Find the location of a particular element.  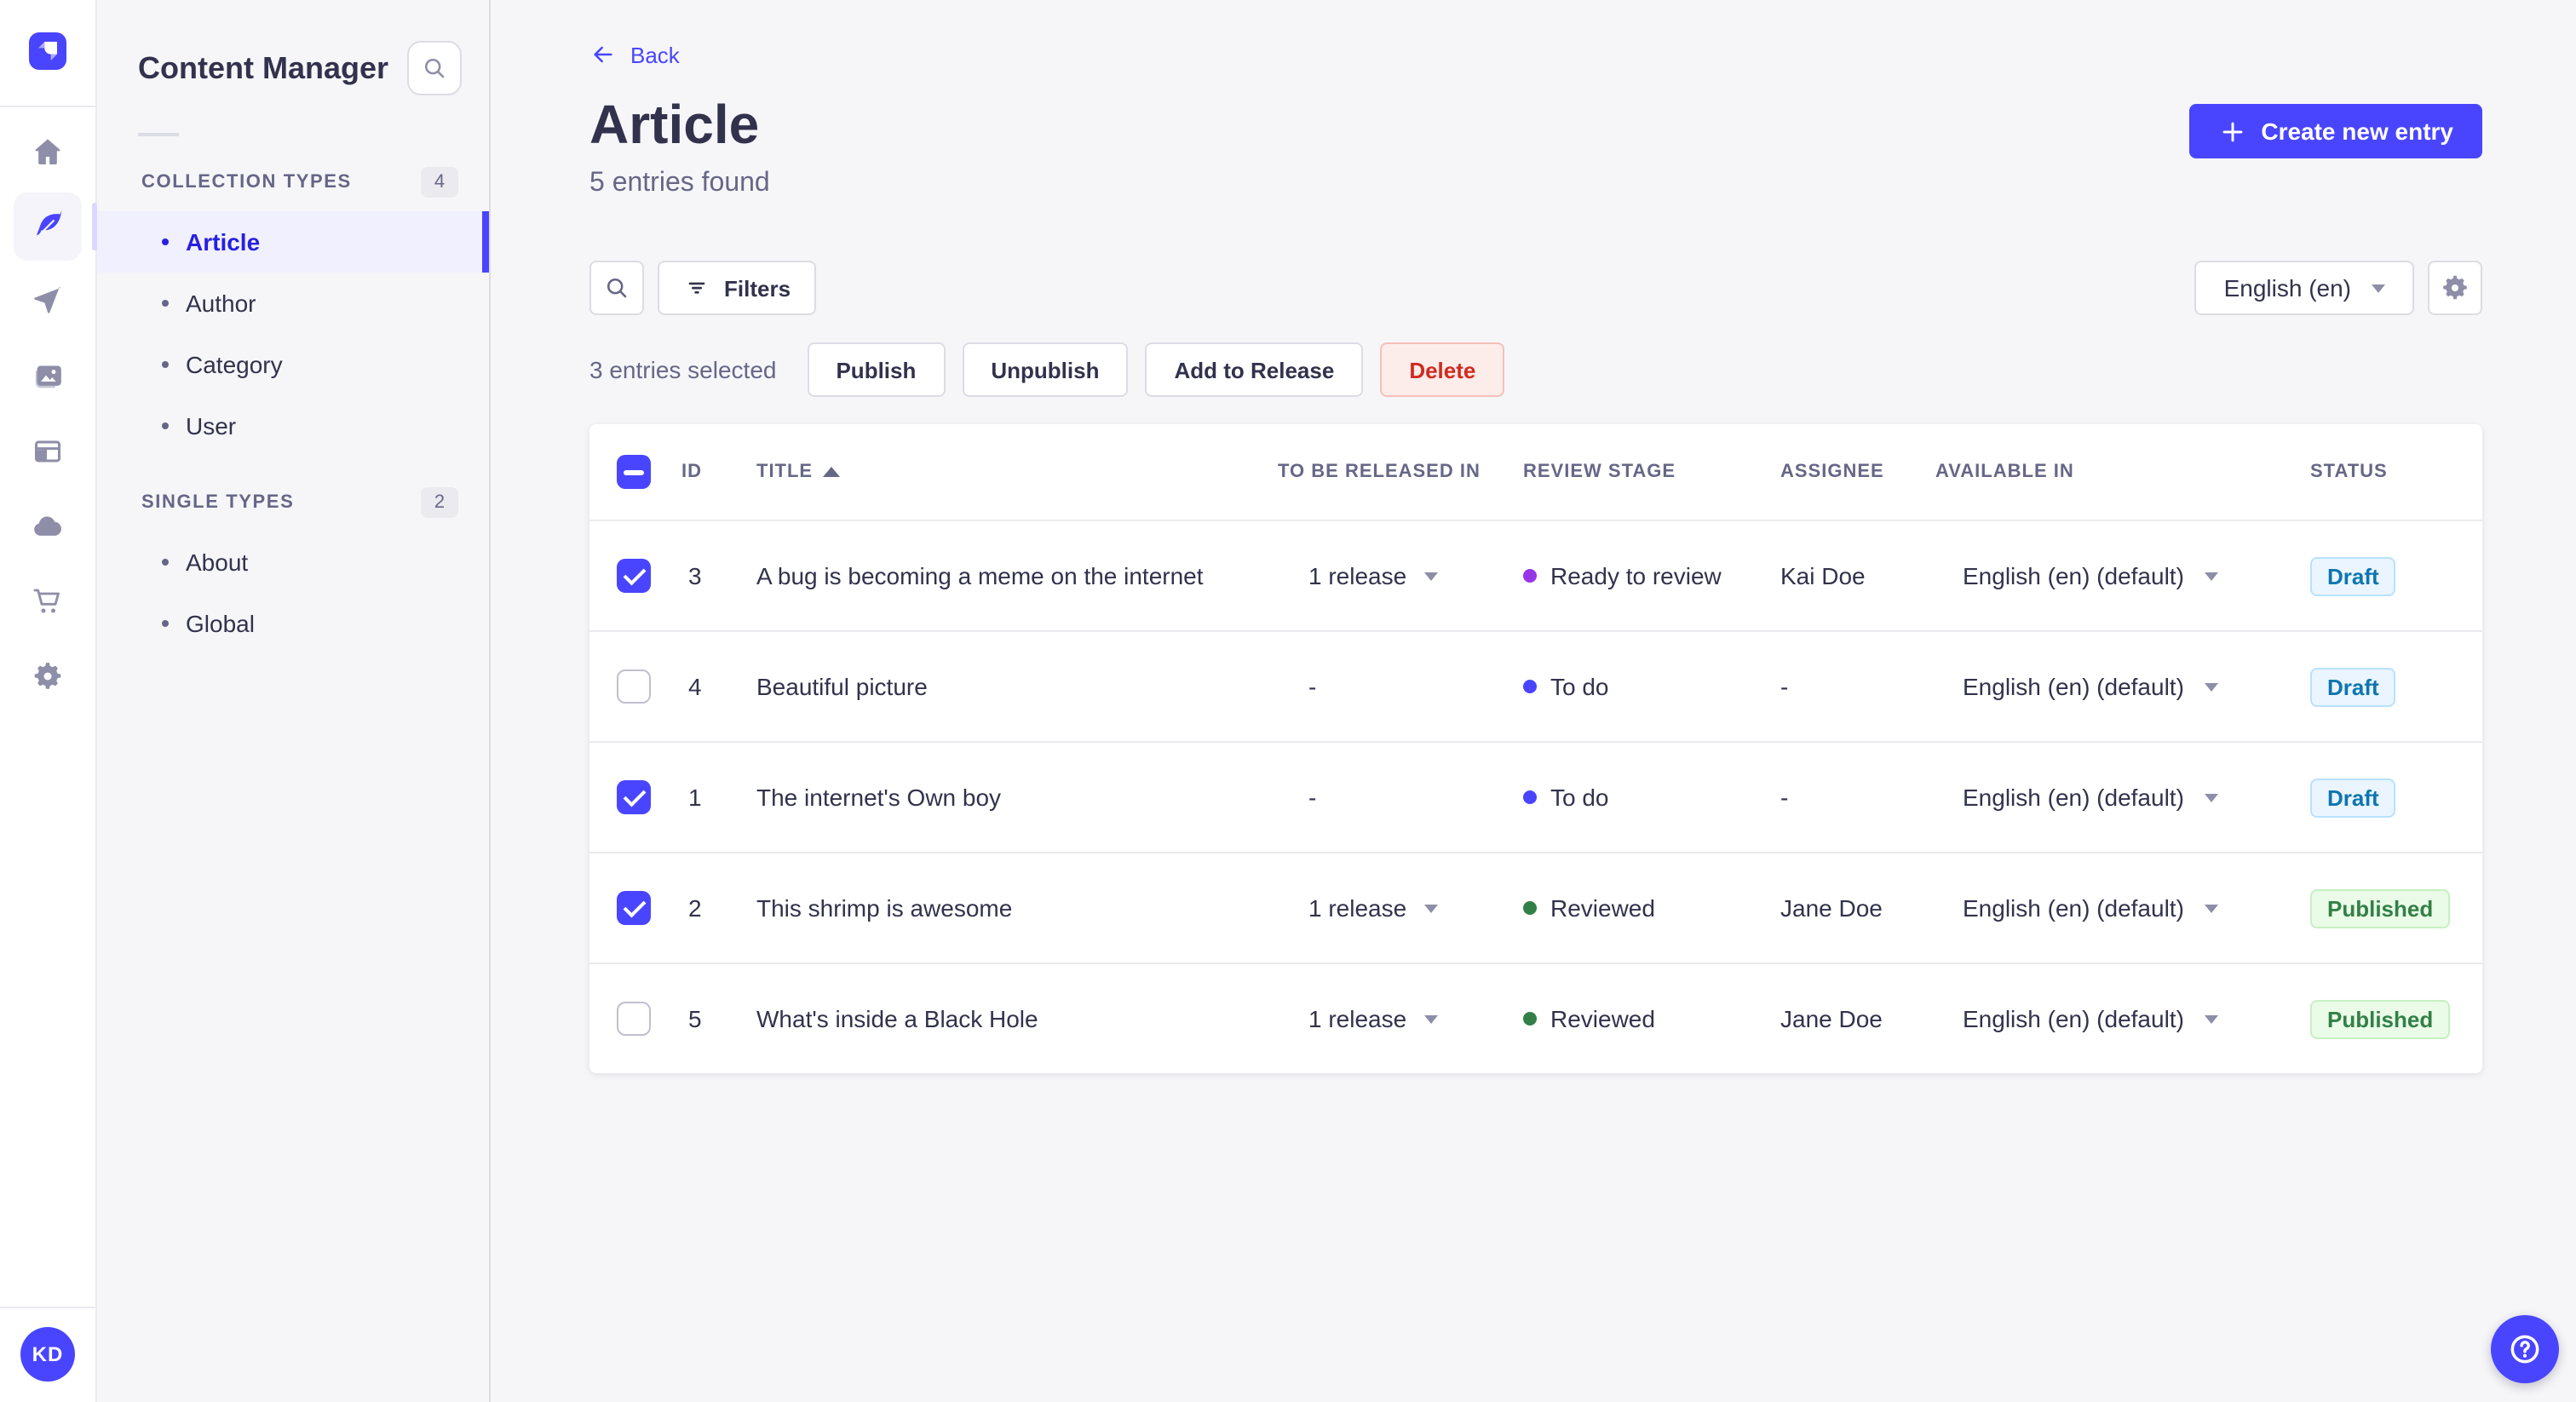

filters-button: Filters is located at coordinates (738, 288).